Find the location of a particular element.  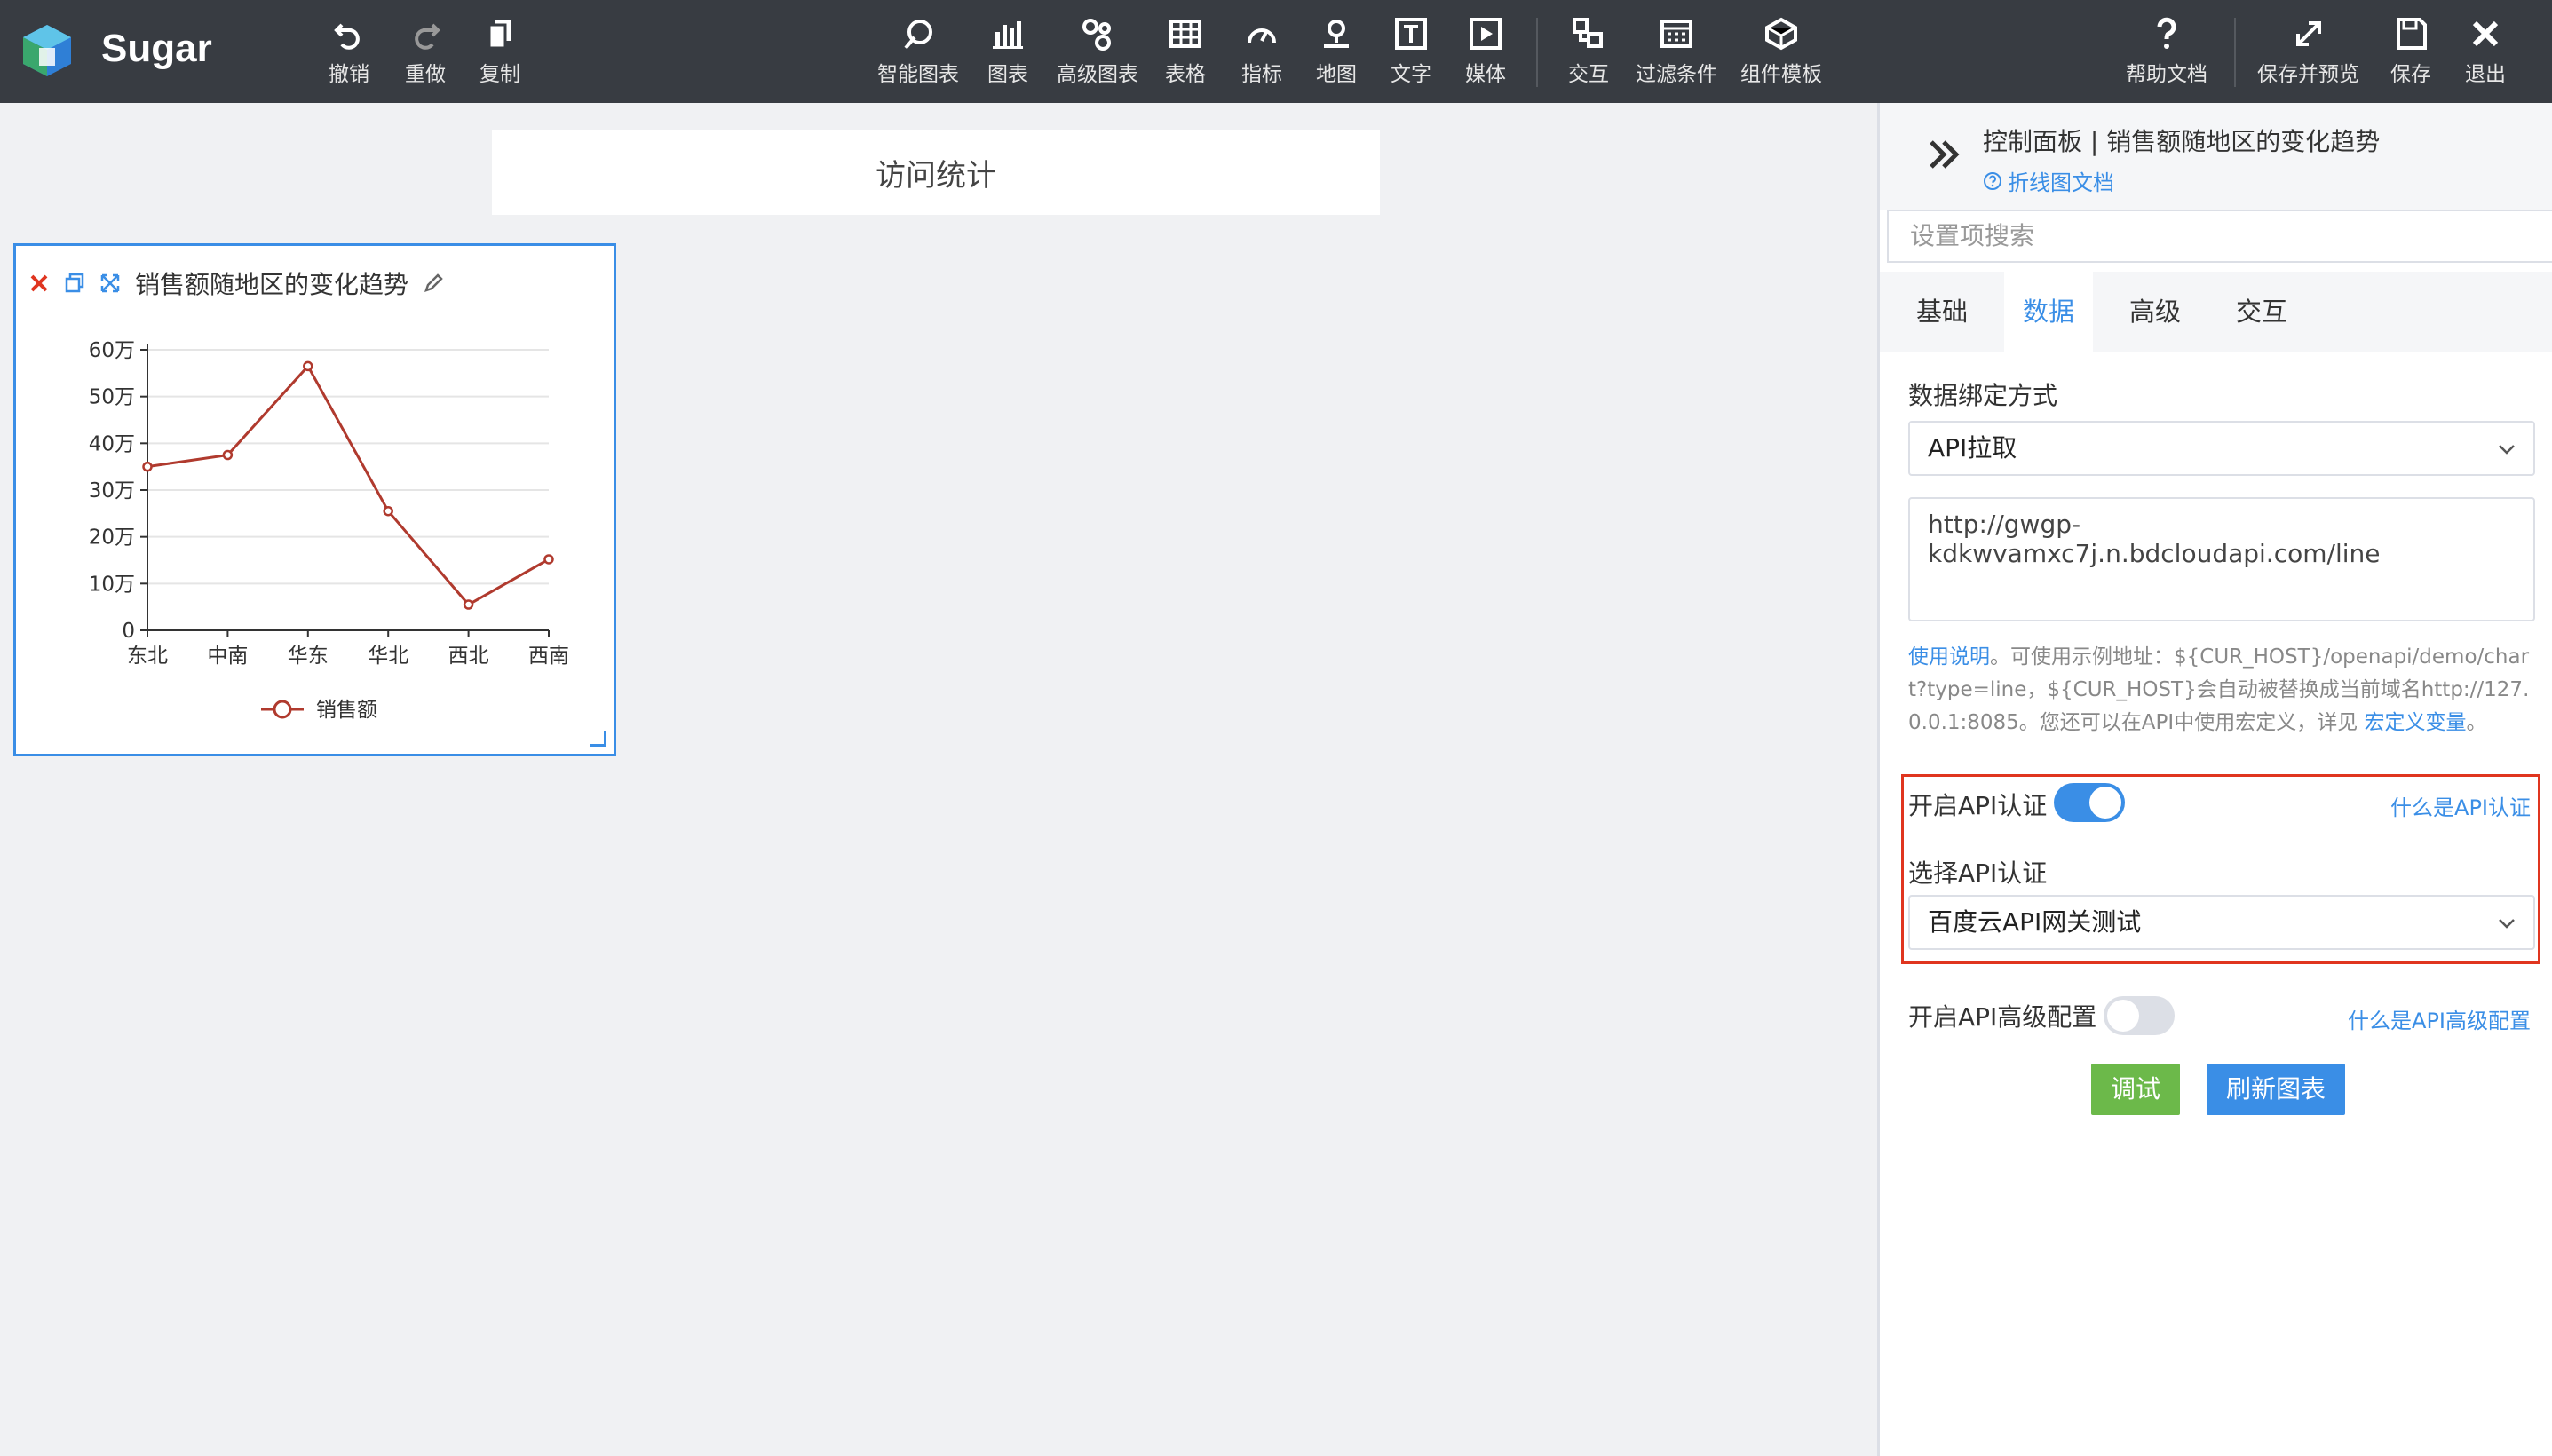

binding-method-select: API拉取 is located at coordinates (2221, 448).